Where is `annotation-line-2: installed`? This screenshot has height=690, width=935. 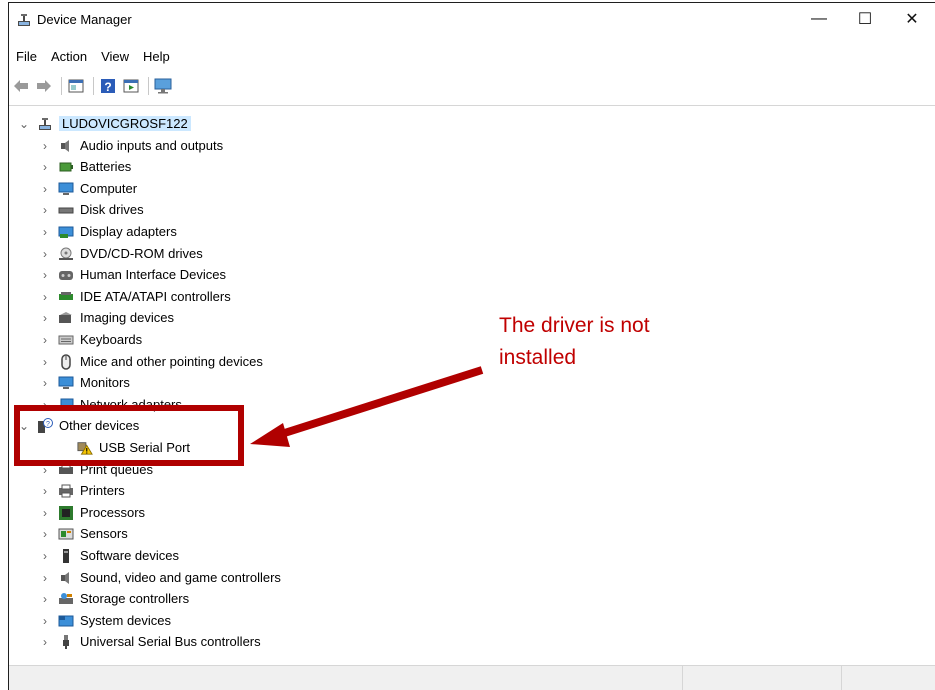 annotation-line-2: installed is located at coordinates (538, 357).